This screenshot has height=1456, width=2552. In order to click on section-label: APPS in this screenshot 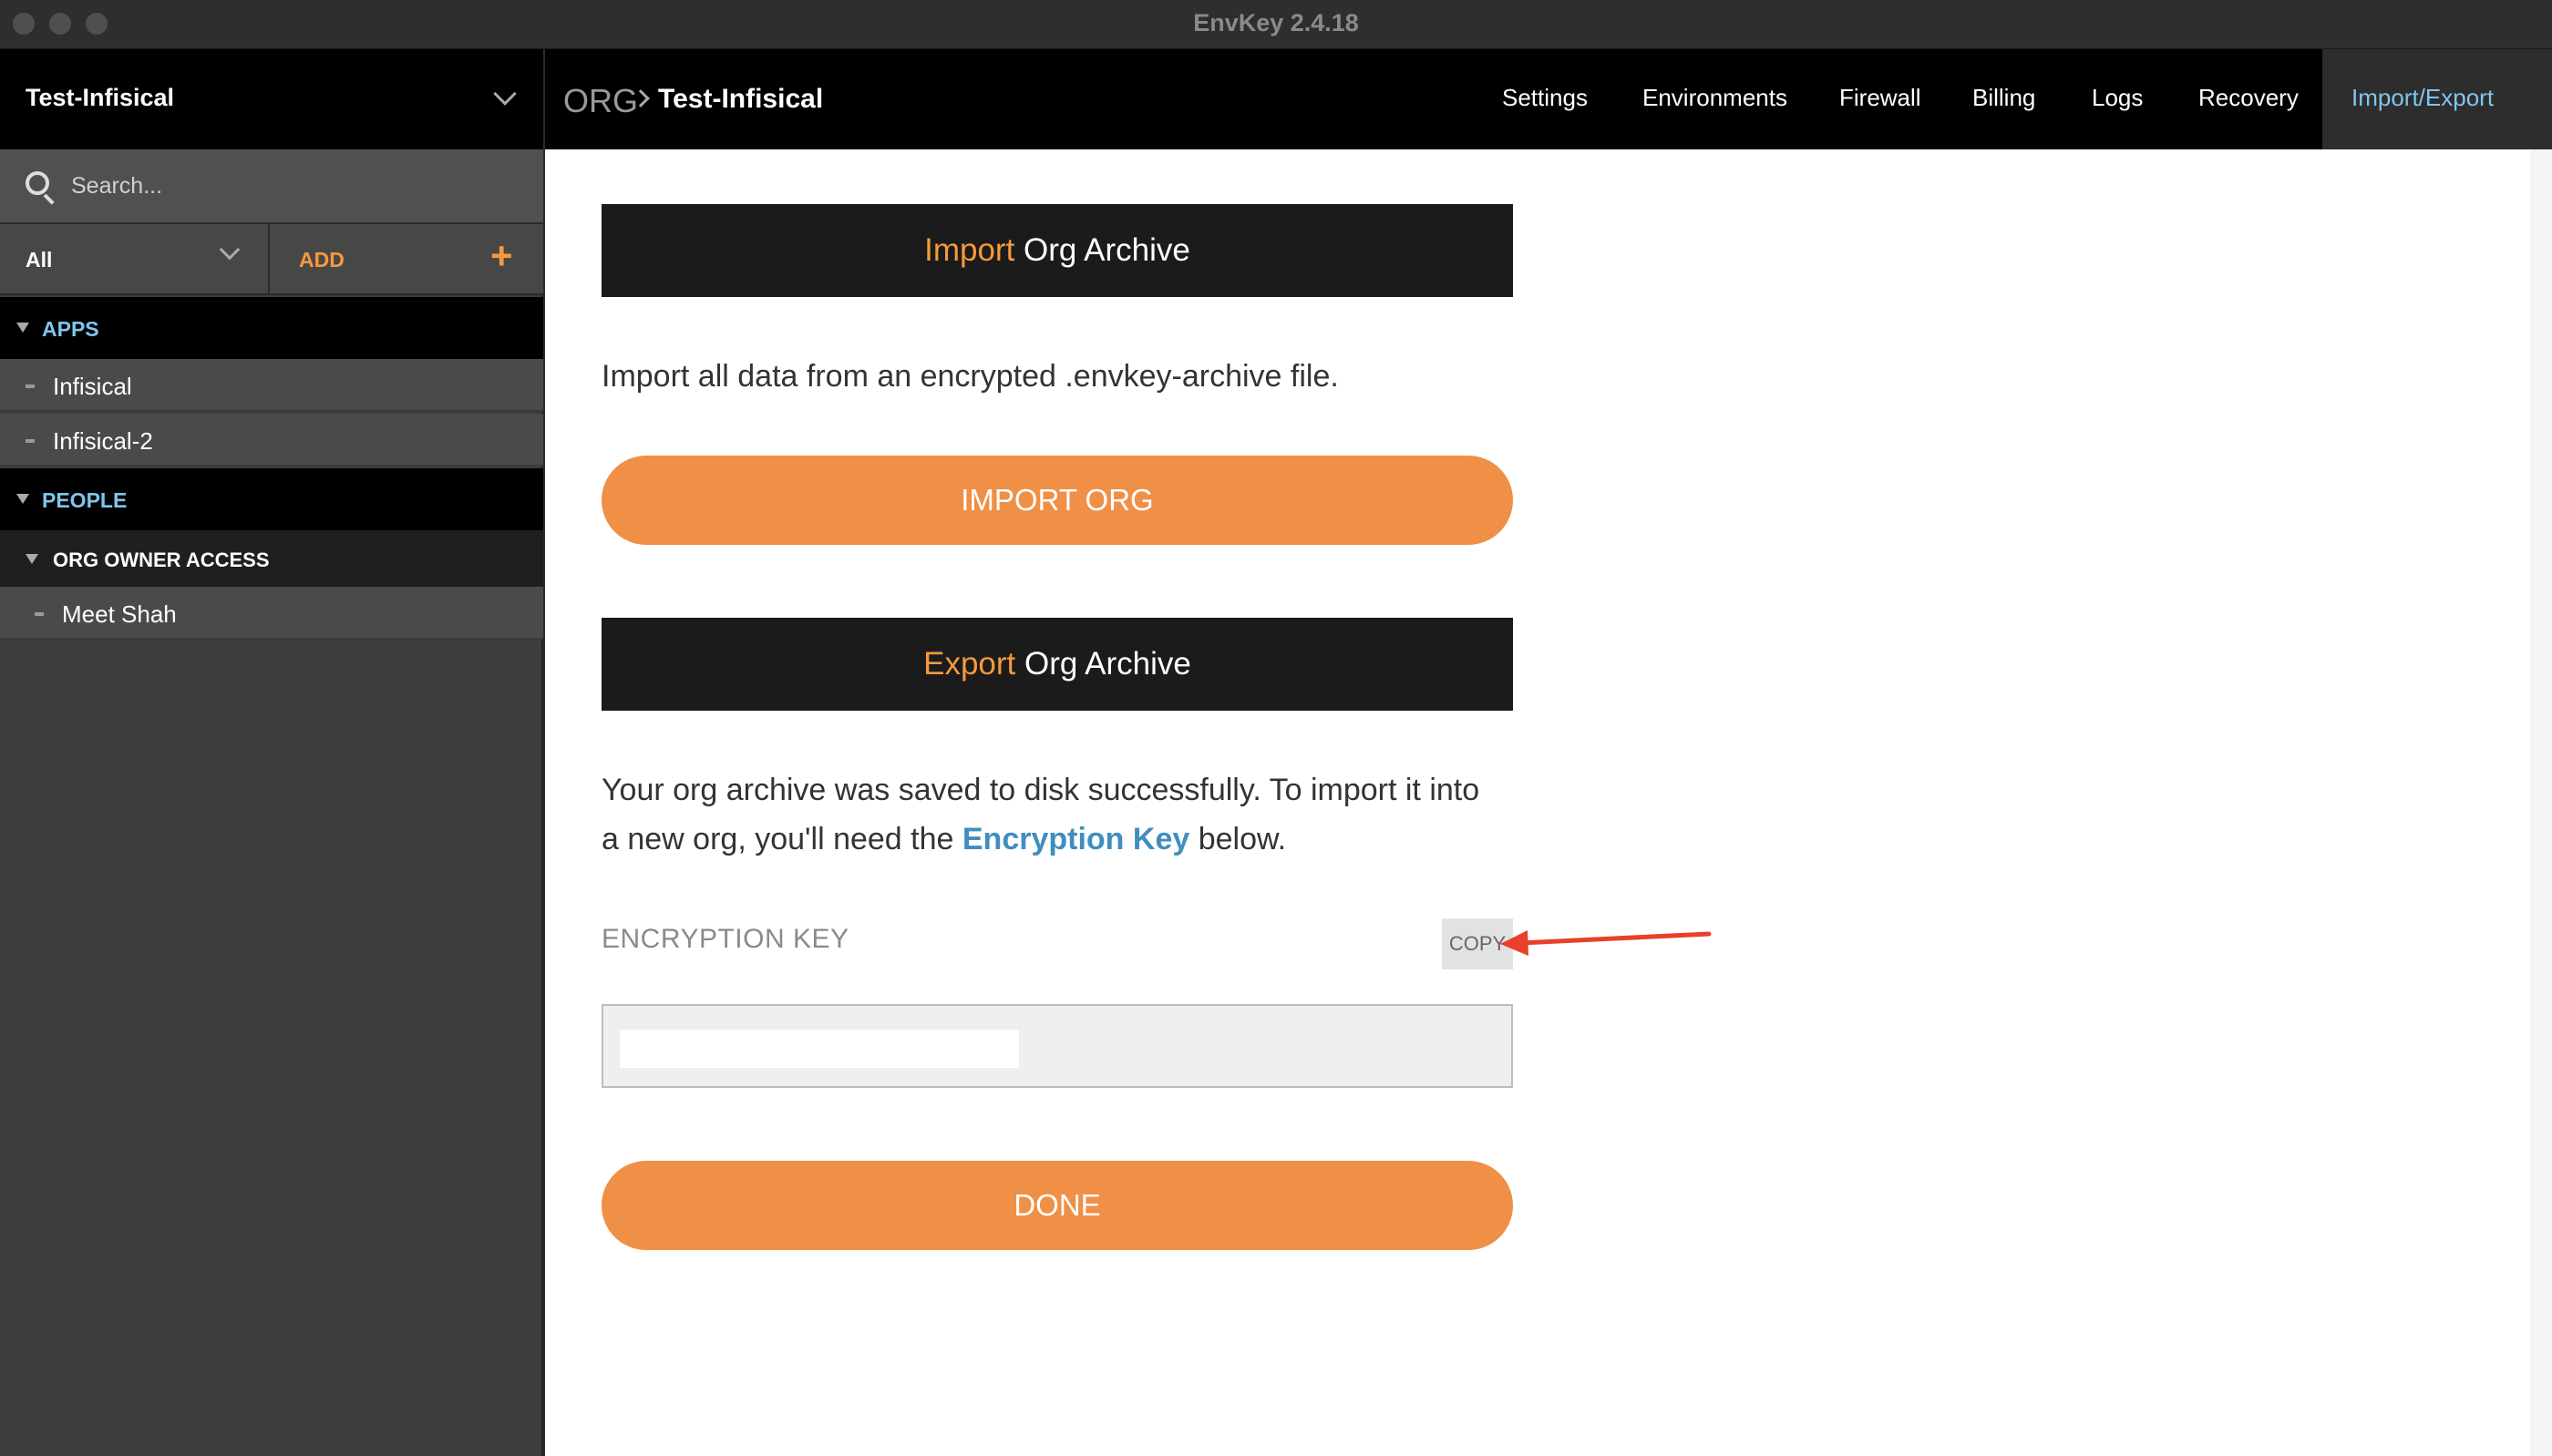, I will do `click(70, 329)`.